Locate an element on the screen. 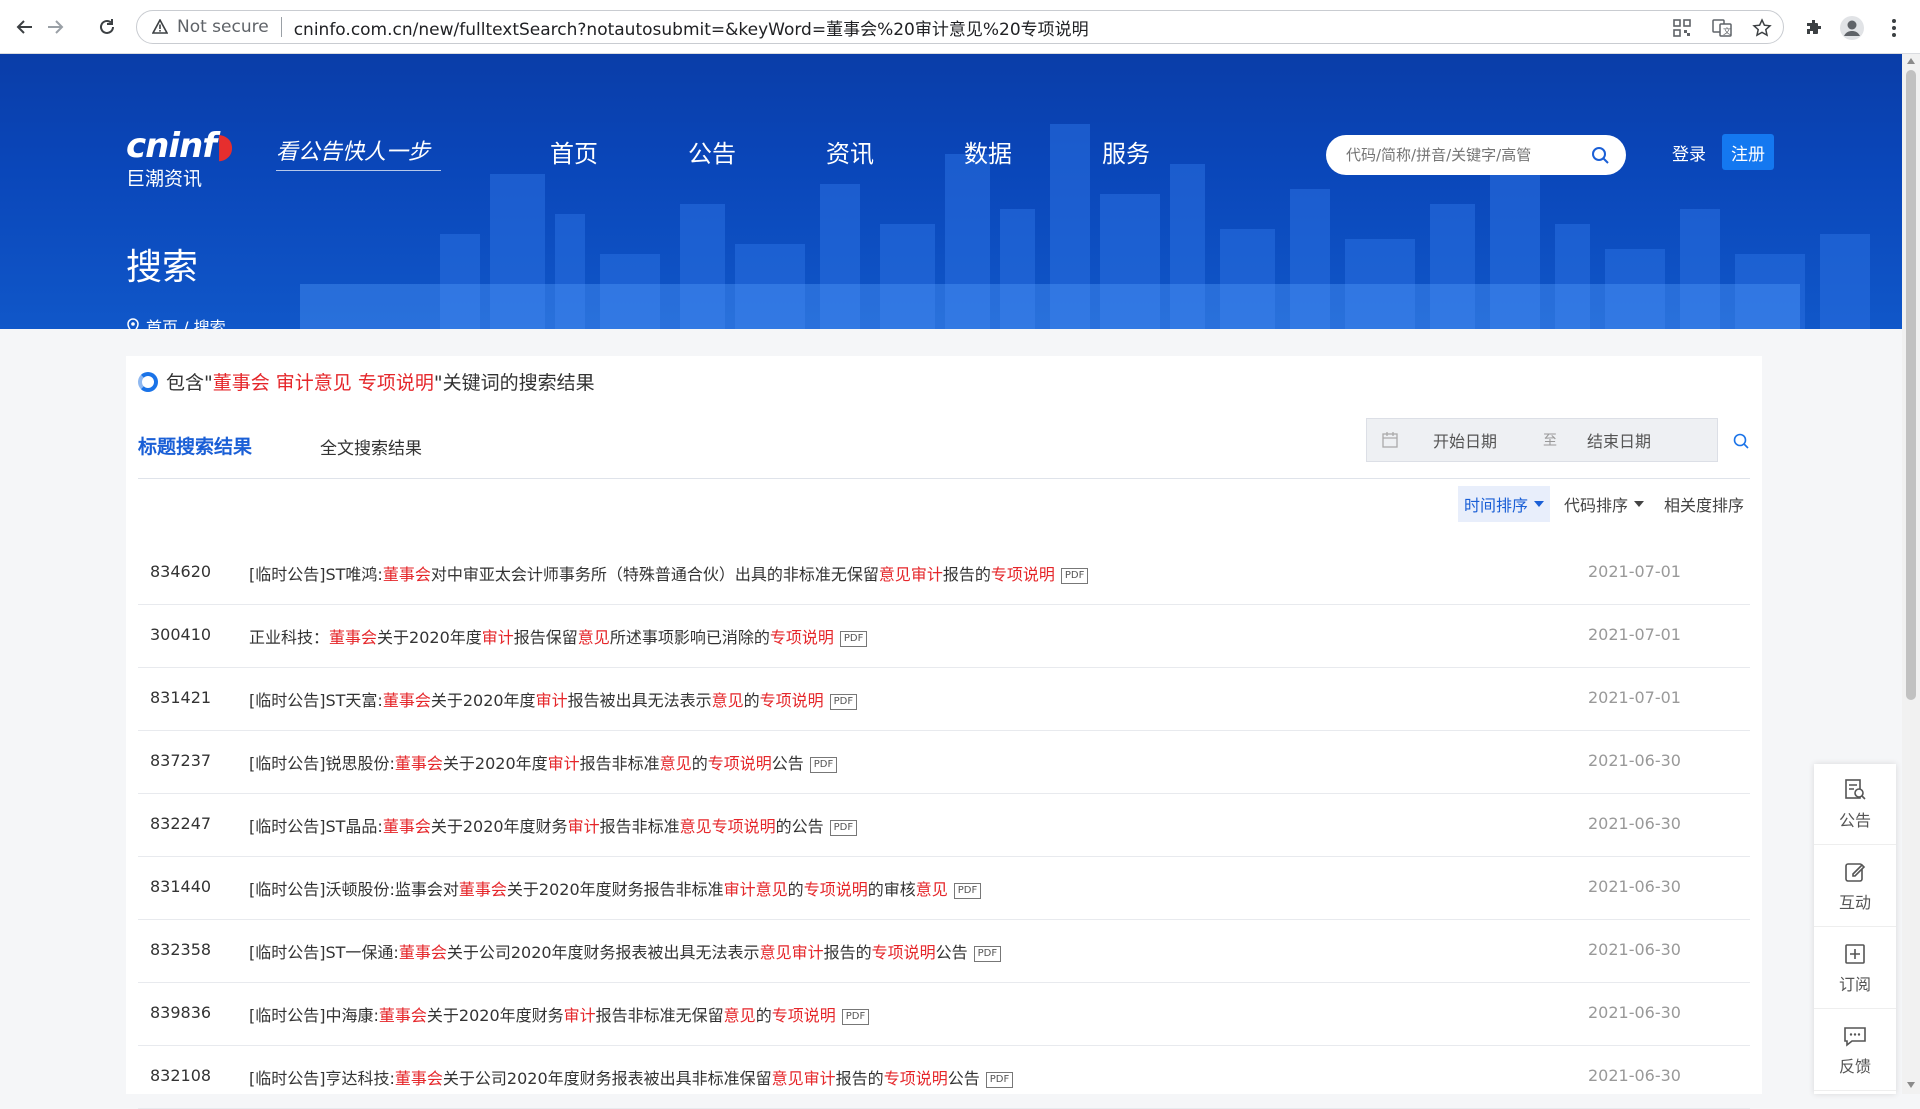  sort-bar: 时间排序 代码排序 相关度排序 is located at coordinates (1600, 504).